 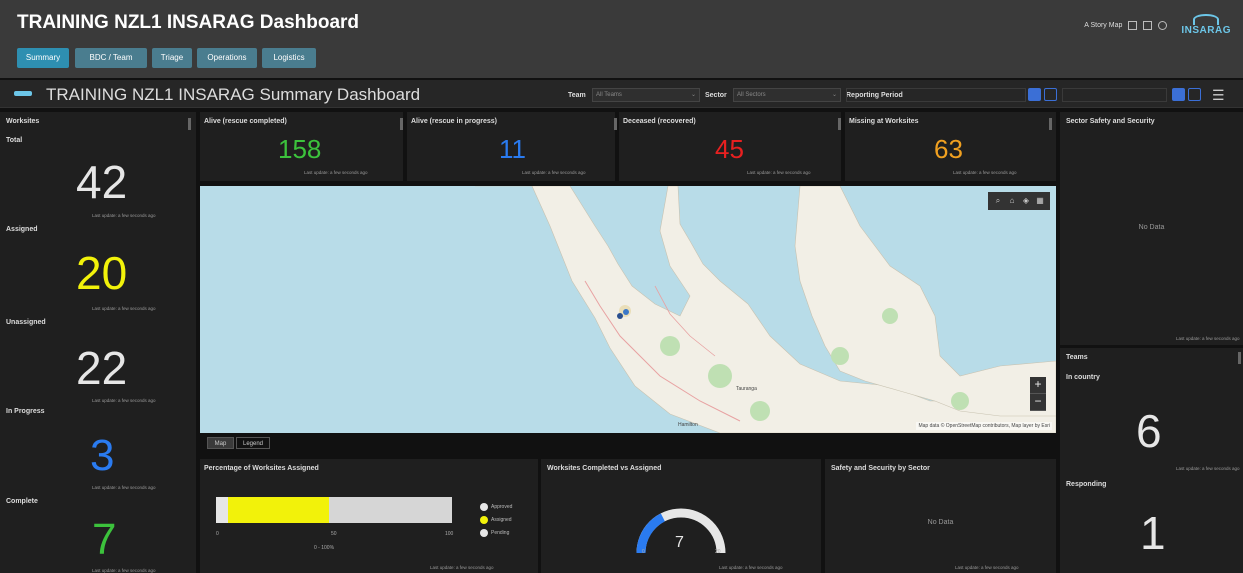 What do you see at coordinates (643, 552) in the screenshot?
I see `gauge-min: 0` at bounding box center [643, 552].